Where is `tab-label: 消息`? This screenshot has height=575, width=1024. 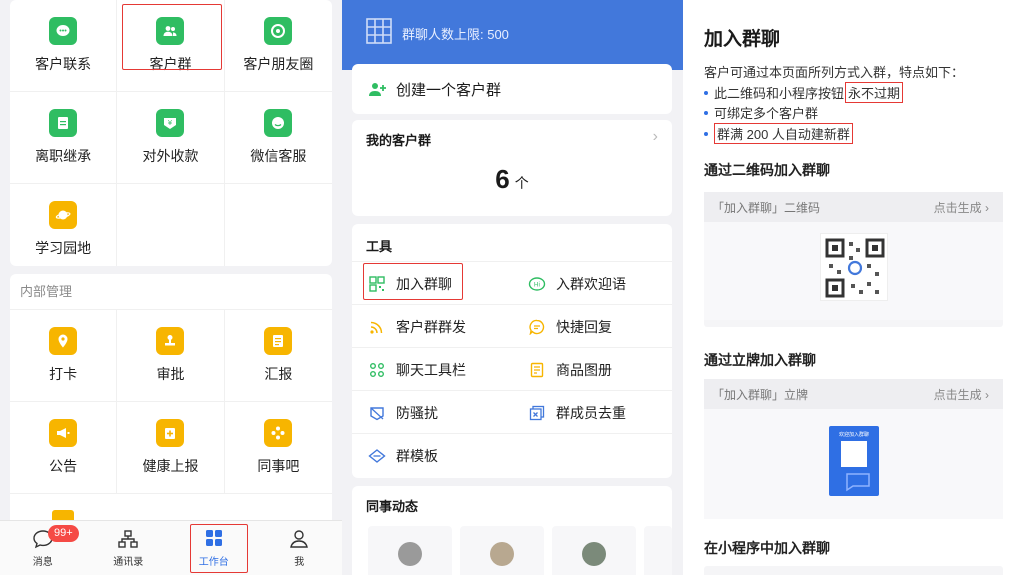 tab-label: 消息 is located at coordinates (42, 562).